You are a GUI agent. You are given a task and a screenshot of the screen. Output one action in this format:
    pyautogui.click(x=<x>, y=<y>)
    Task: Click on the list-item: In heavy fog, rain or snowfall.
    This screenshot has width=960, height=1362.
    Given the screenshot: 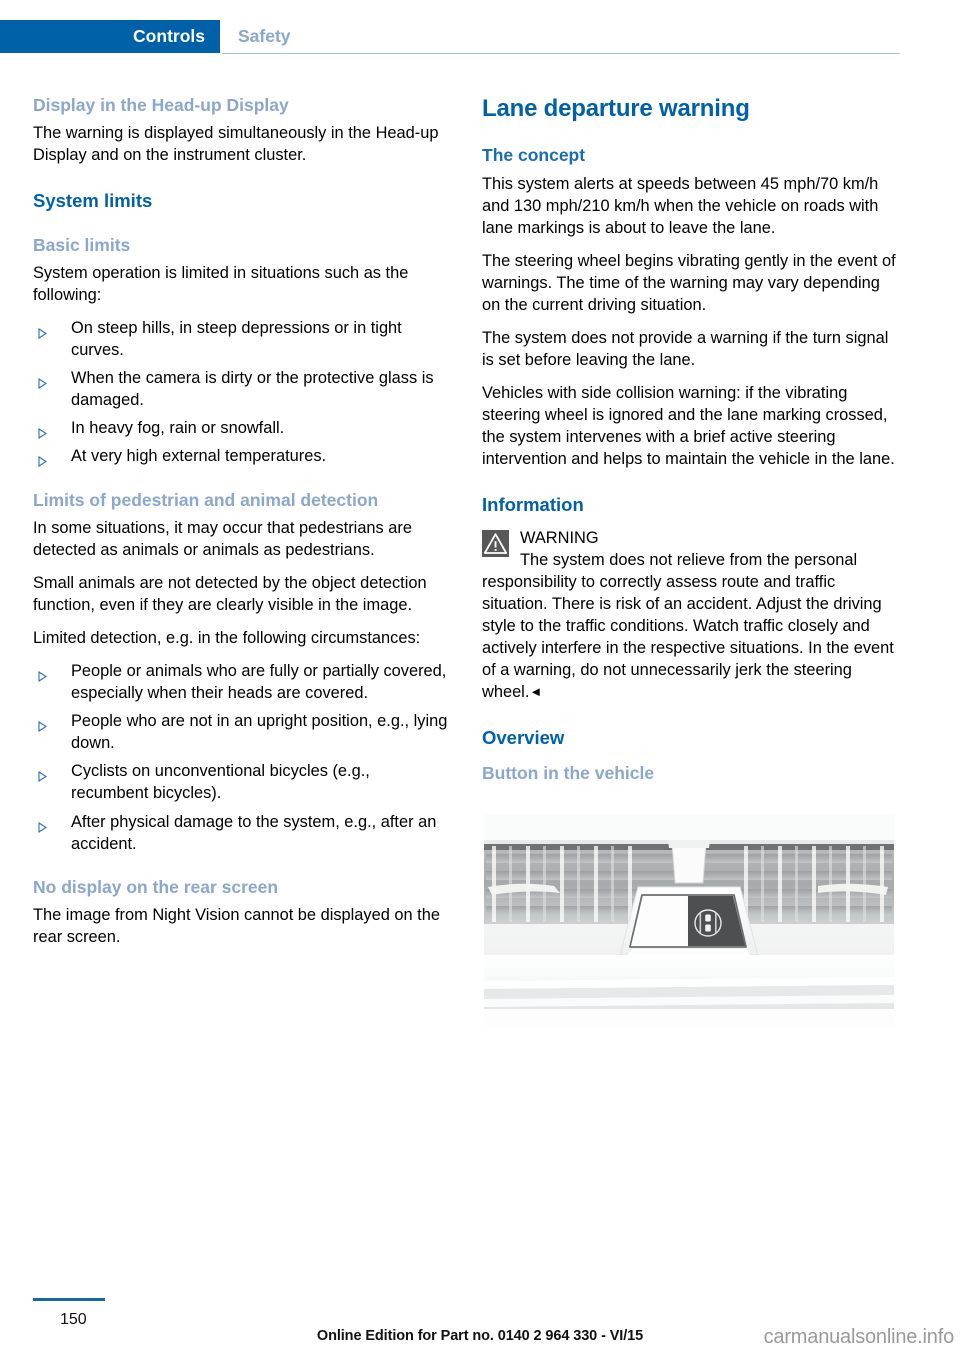 What is the action you would take?
    pyautogui.click(x=242, y=428)
    